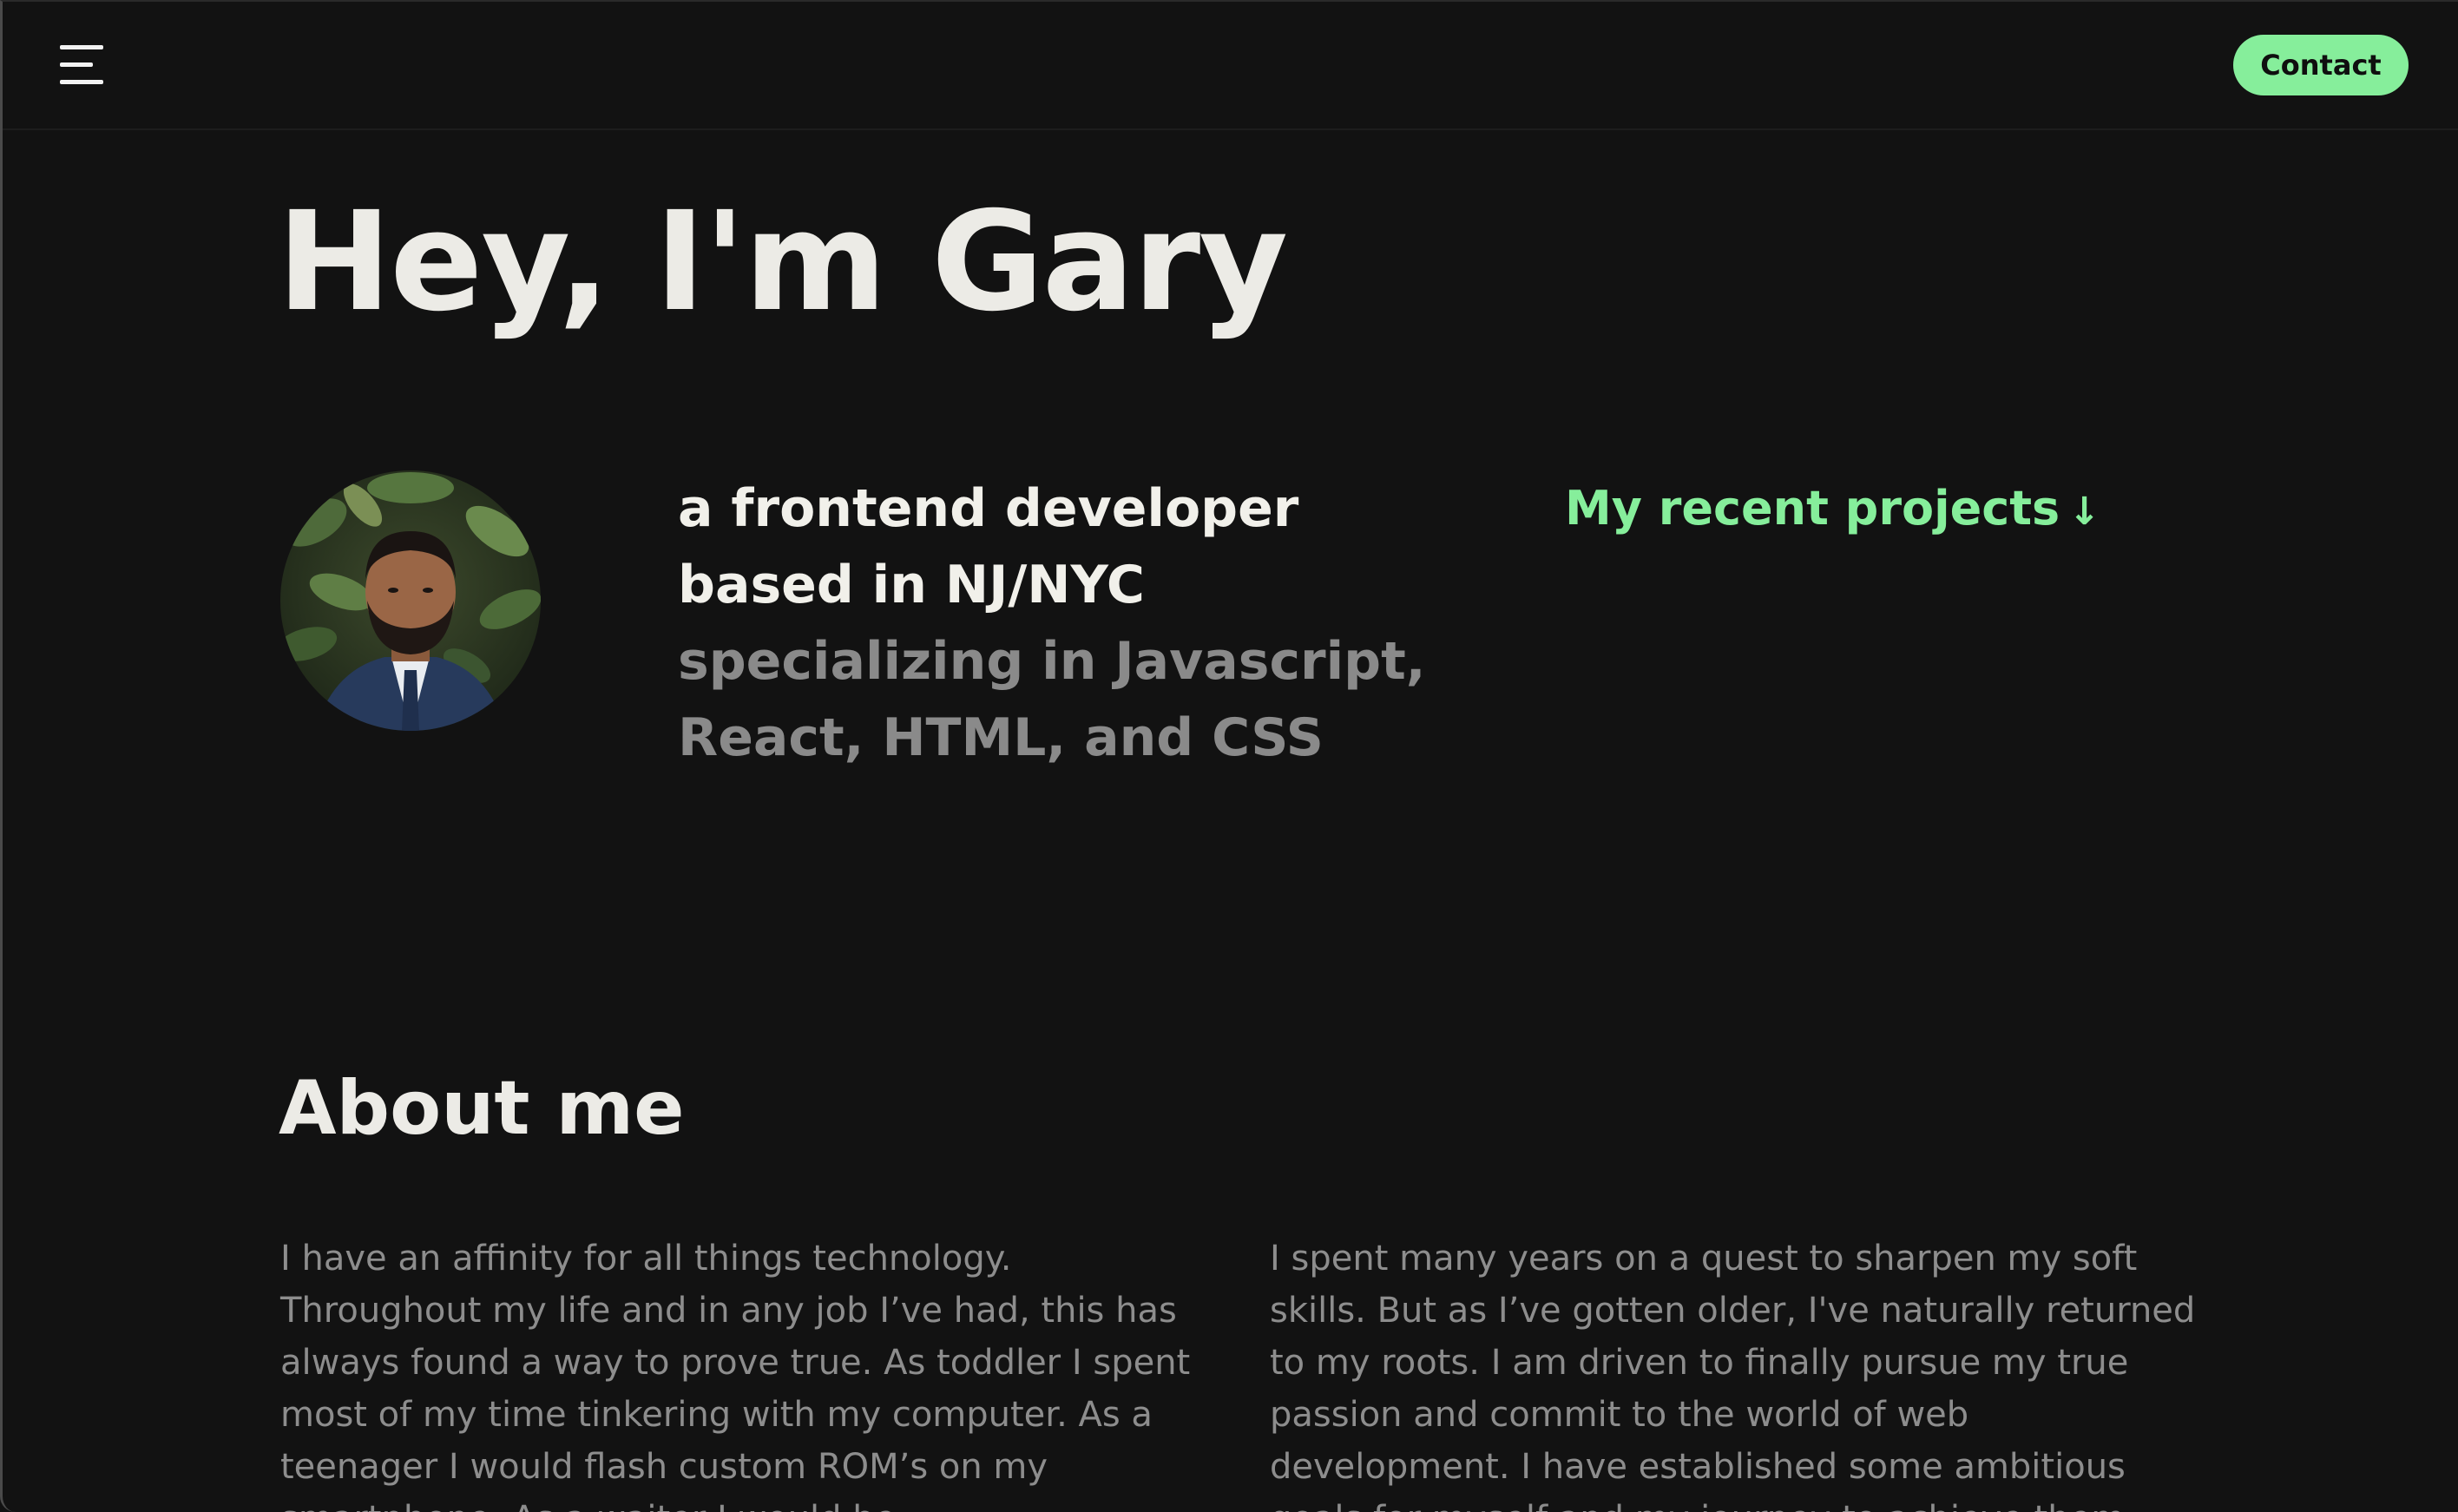 The height and width of the screenshot is (1512, 2458). I want to click on hero-title: Hey, I'm Gary, so click(782, 262).